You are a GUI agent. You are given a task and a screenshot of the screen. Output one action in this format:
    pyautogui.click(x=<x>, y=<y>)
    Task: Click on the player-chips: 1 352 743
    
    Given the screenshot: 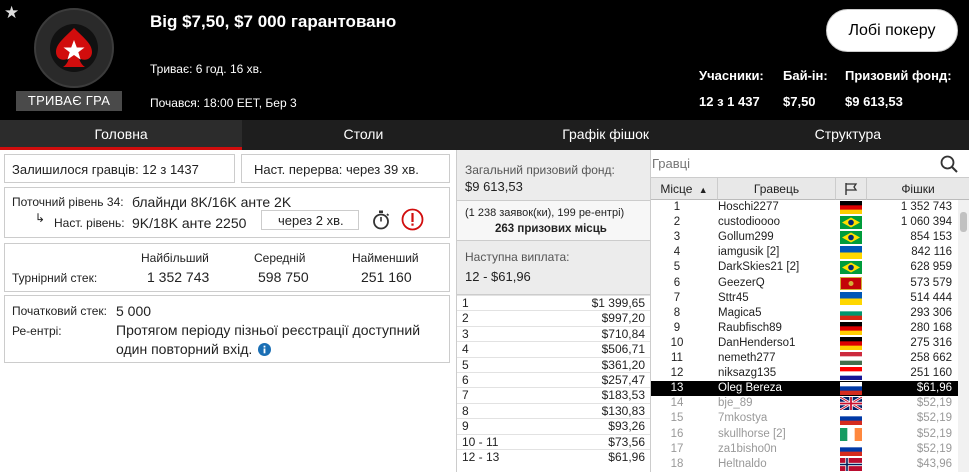 What is the action you would take?
    pyautogui.click(x=926, y=207)
    